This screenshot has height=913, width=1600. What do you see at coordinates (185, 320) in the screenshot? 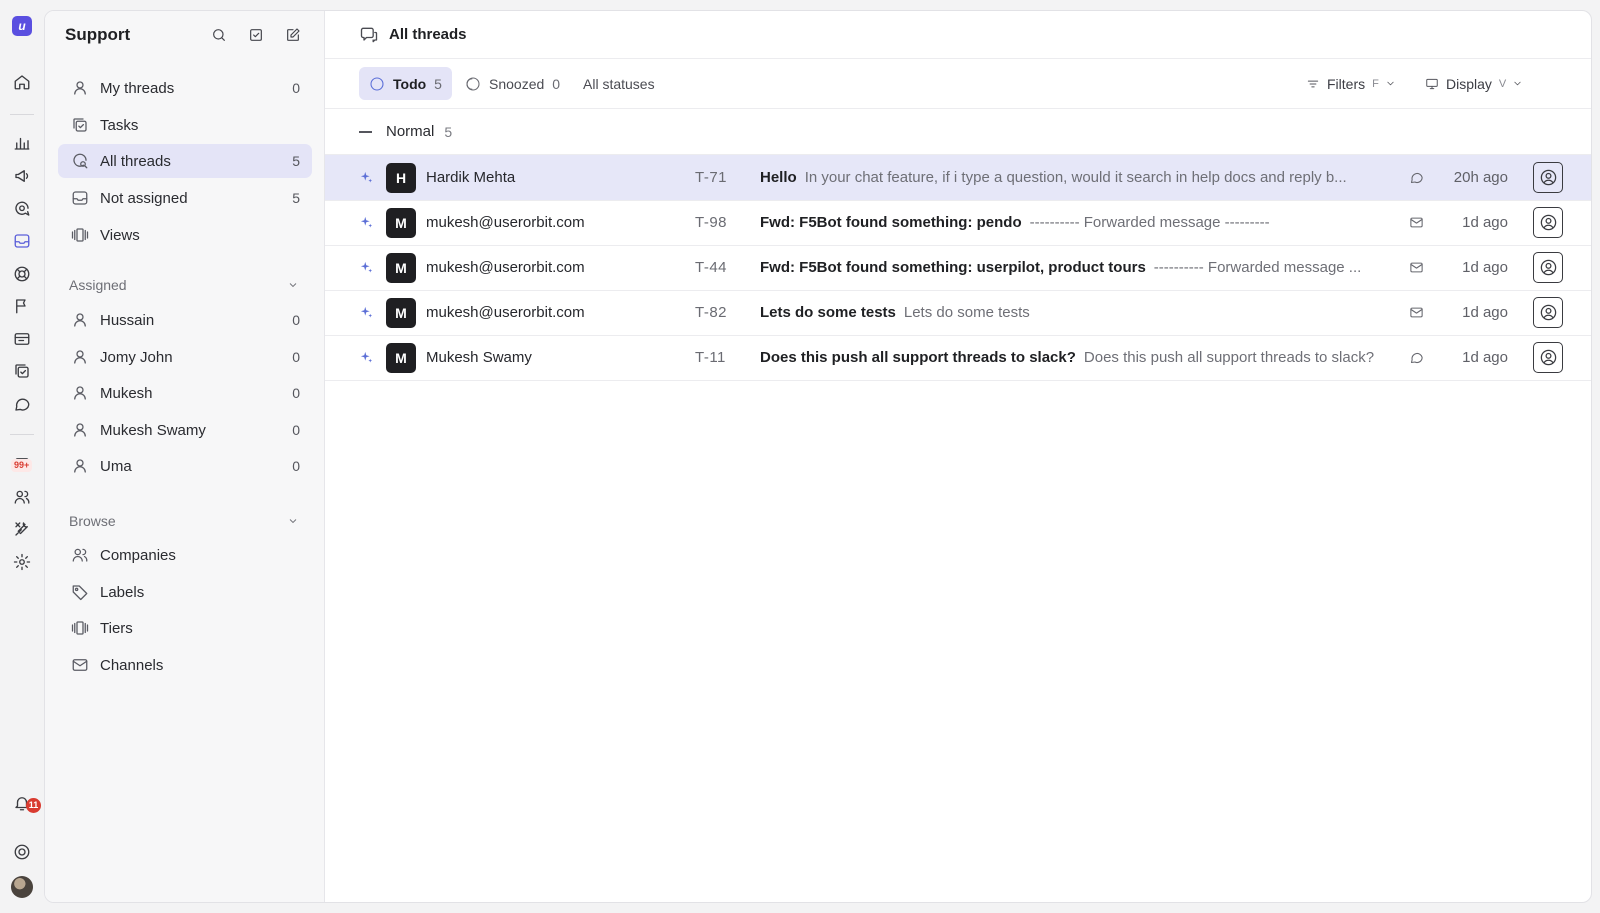
I see `sidebar-item-hussain: Hussain 0` at bounding box center [185, 320].